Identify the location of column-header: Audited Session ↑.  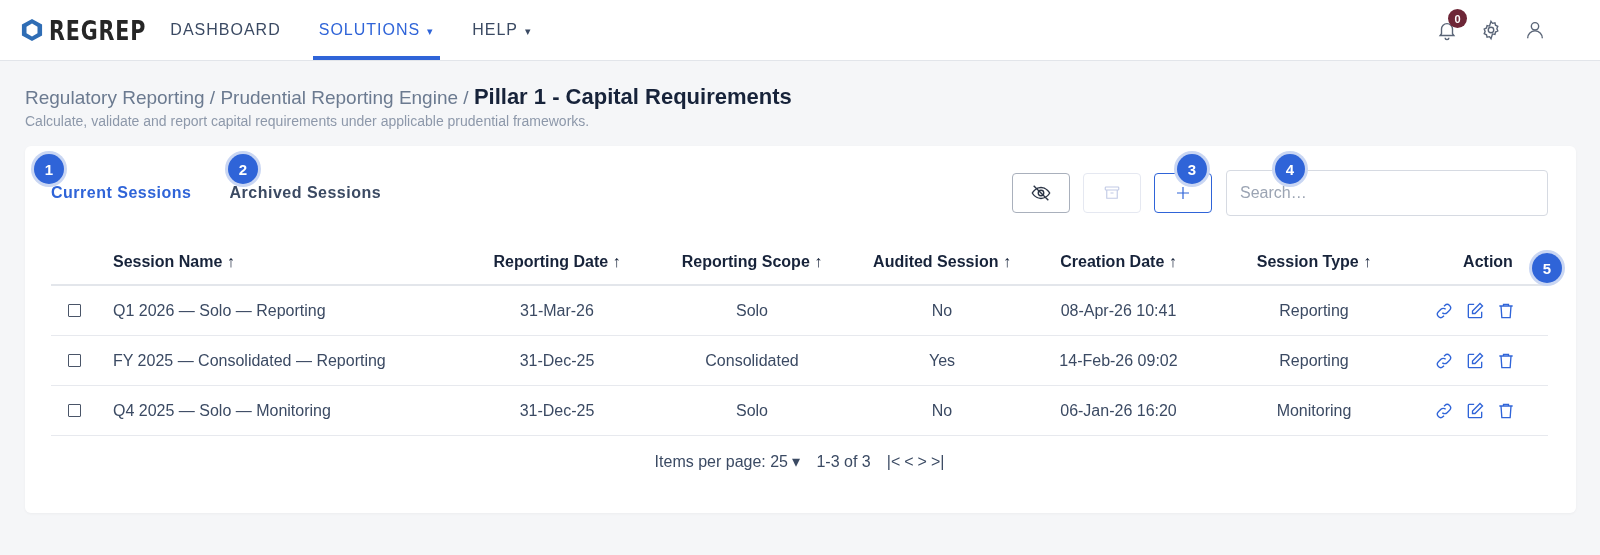
(942, 261).